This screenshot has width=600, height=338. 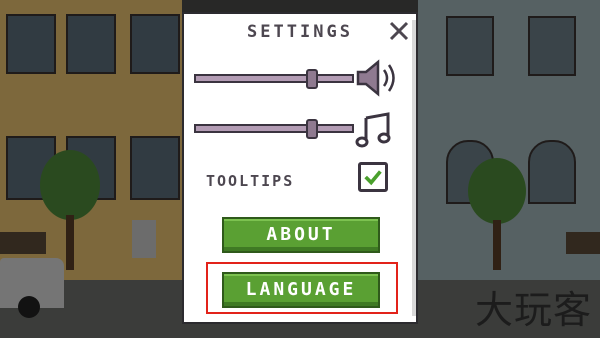 I want to click on music-volume-slider, so click(x=274, y=129).